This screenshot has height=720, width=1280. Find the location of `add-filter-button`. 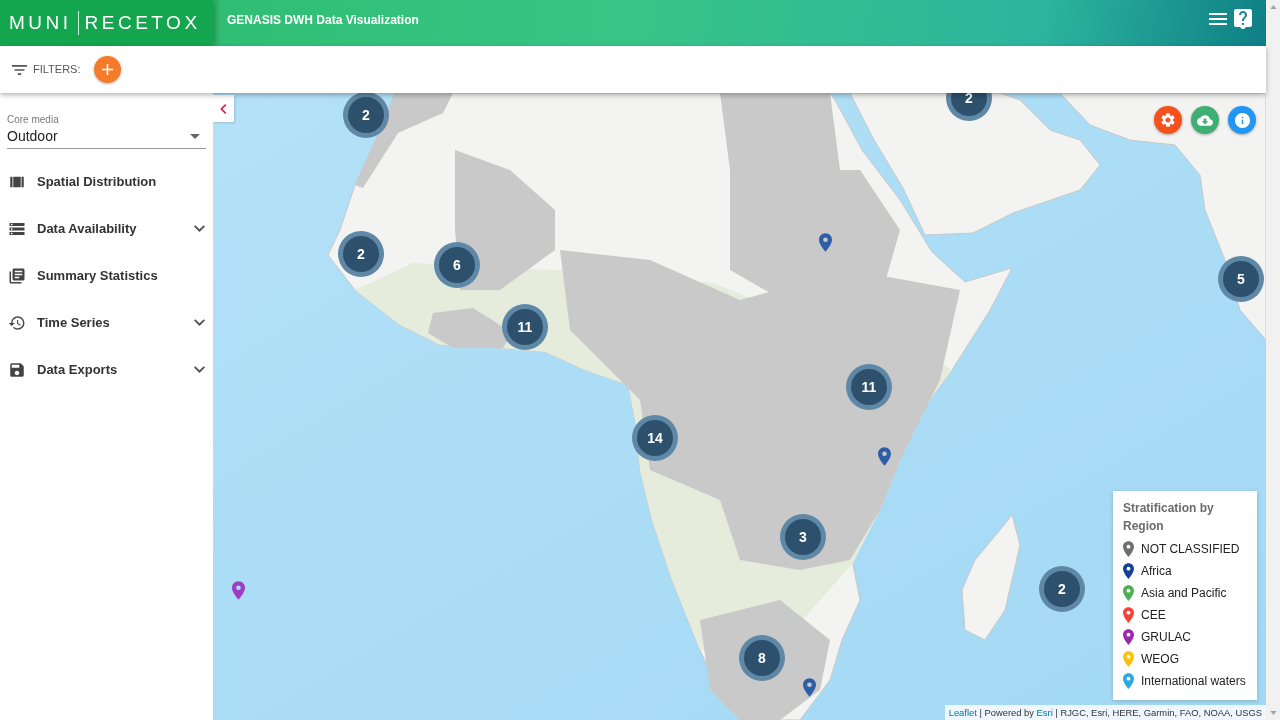

add-filter-button is located at coordinates (108, 69).